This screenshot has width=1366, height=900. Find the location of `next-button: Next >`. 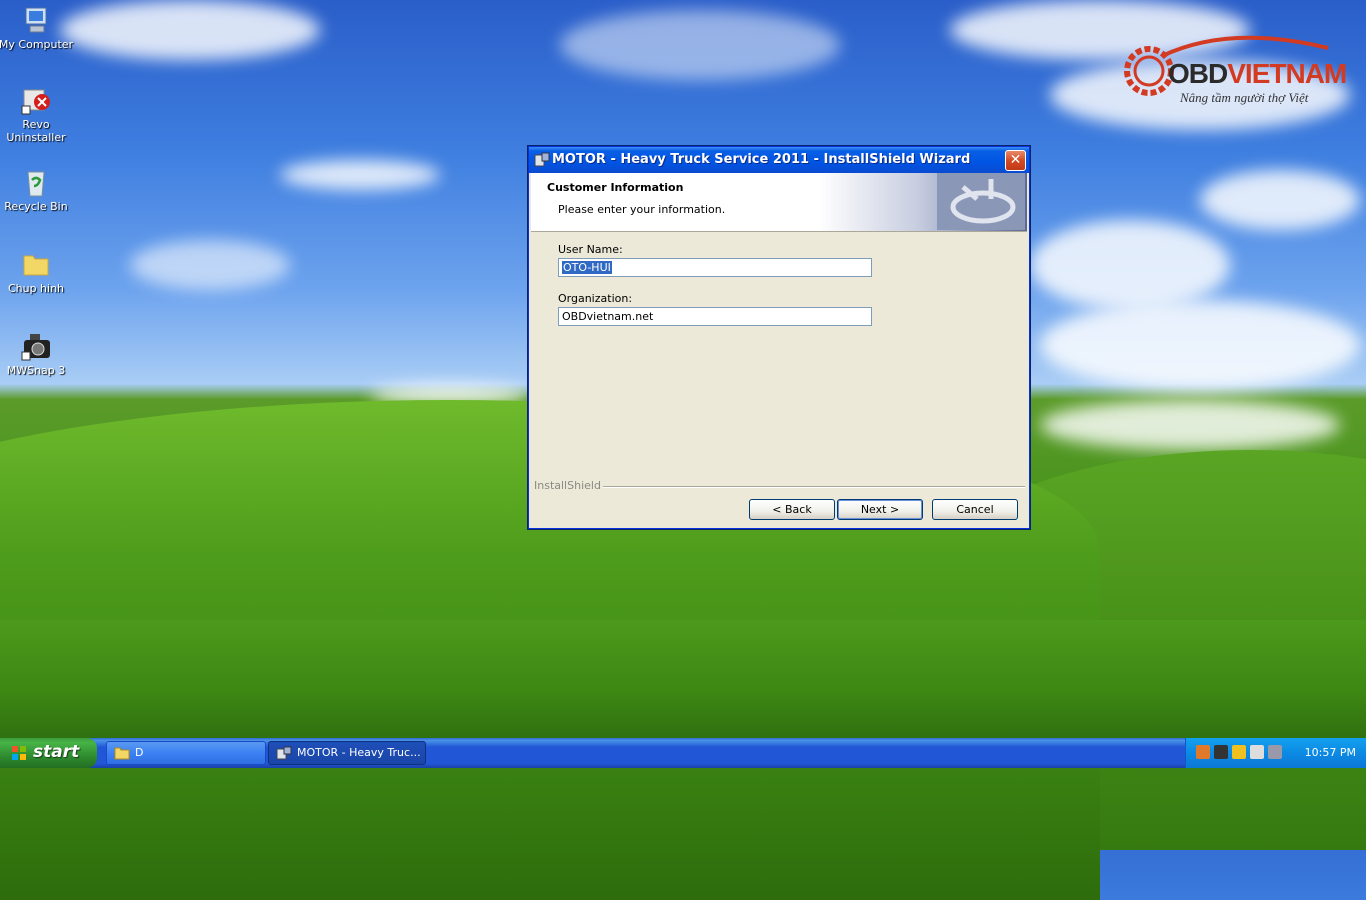

next-button: Next > is located at coordinates (880, 509).